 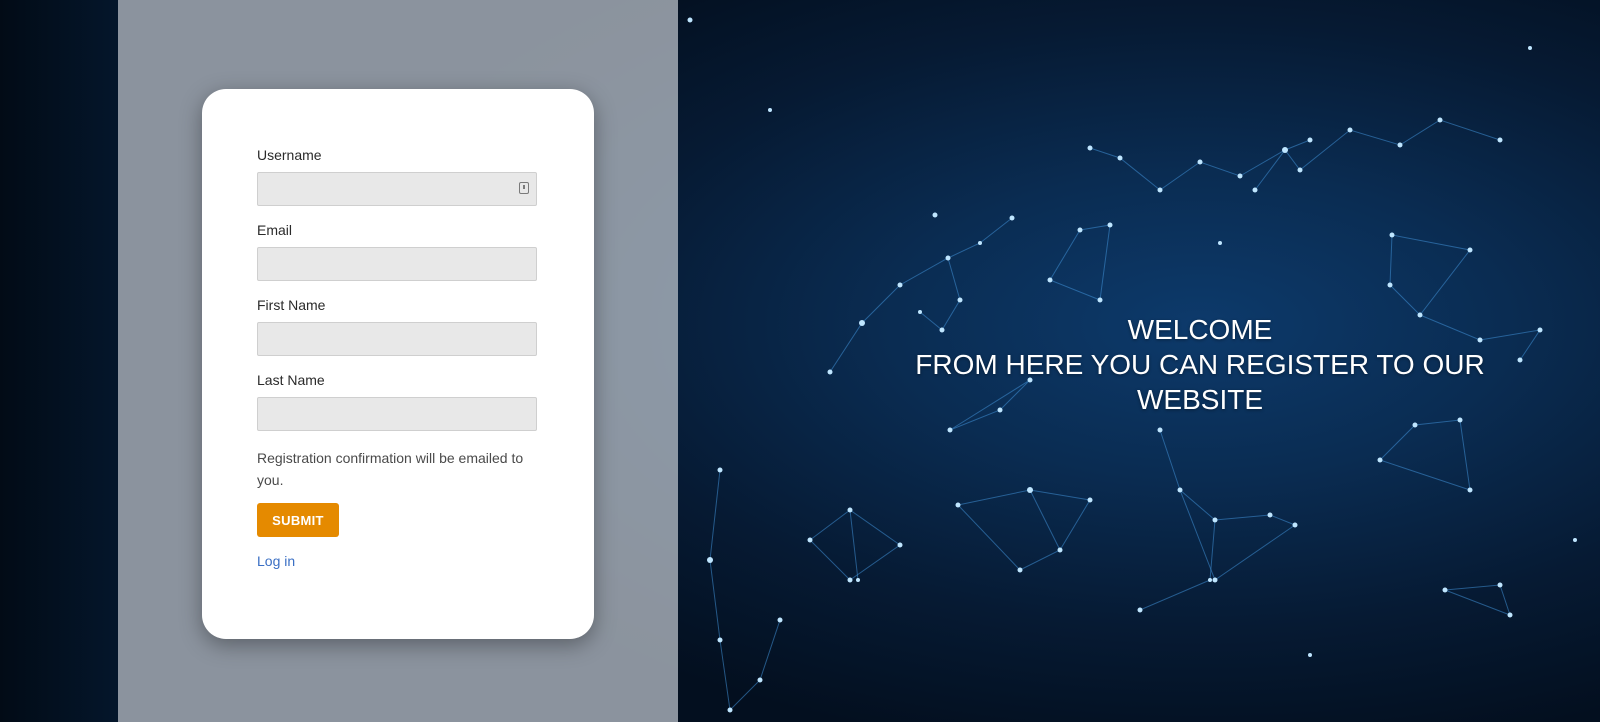 I want to click on password-manager-icon, so click(x=524, y=188).